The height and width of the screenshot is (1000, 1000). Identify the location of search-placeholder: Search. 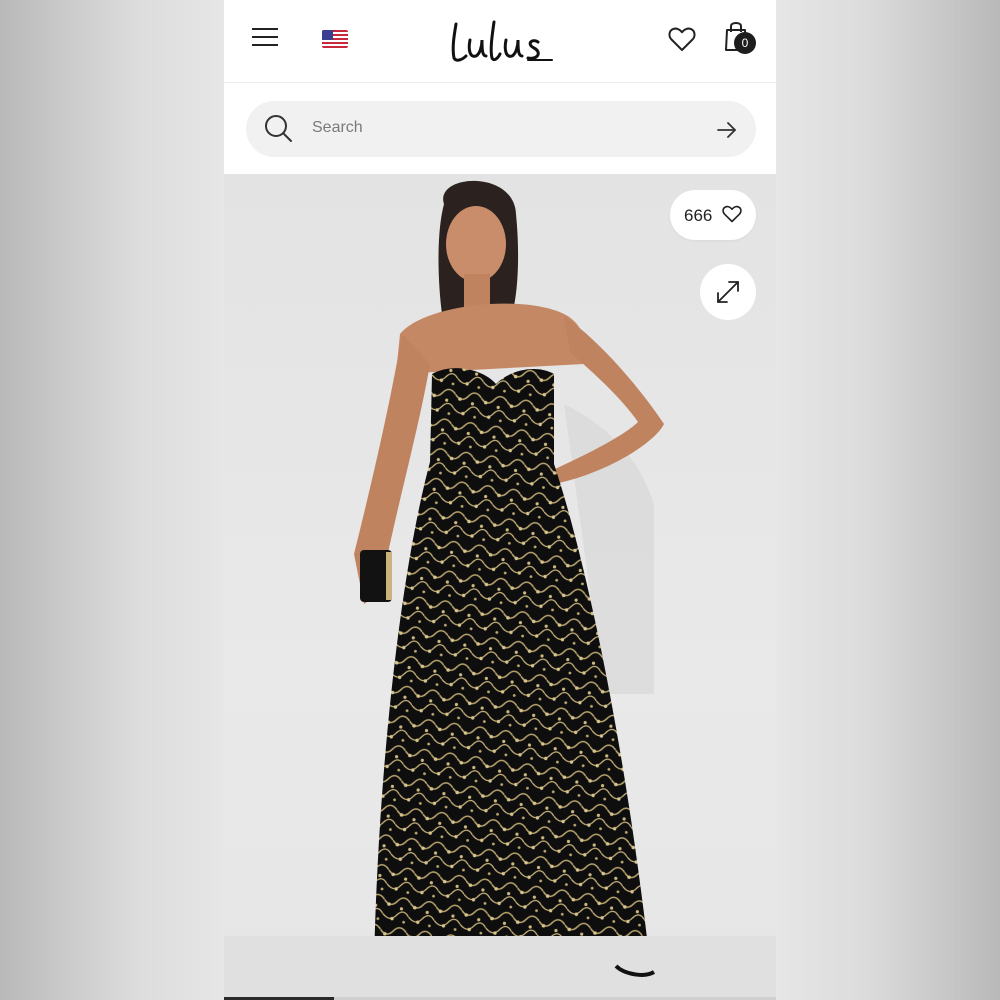
(337, 127).